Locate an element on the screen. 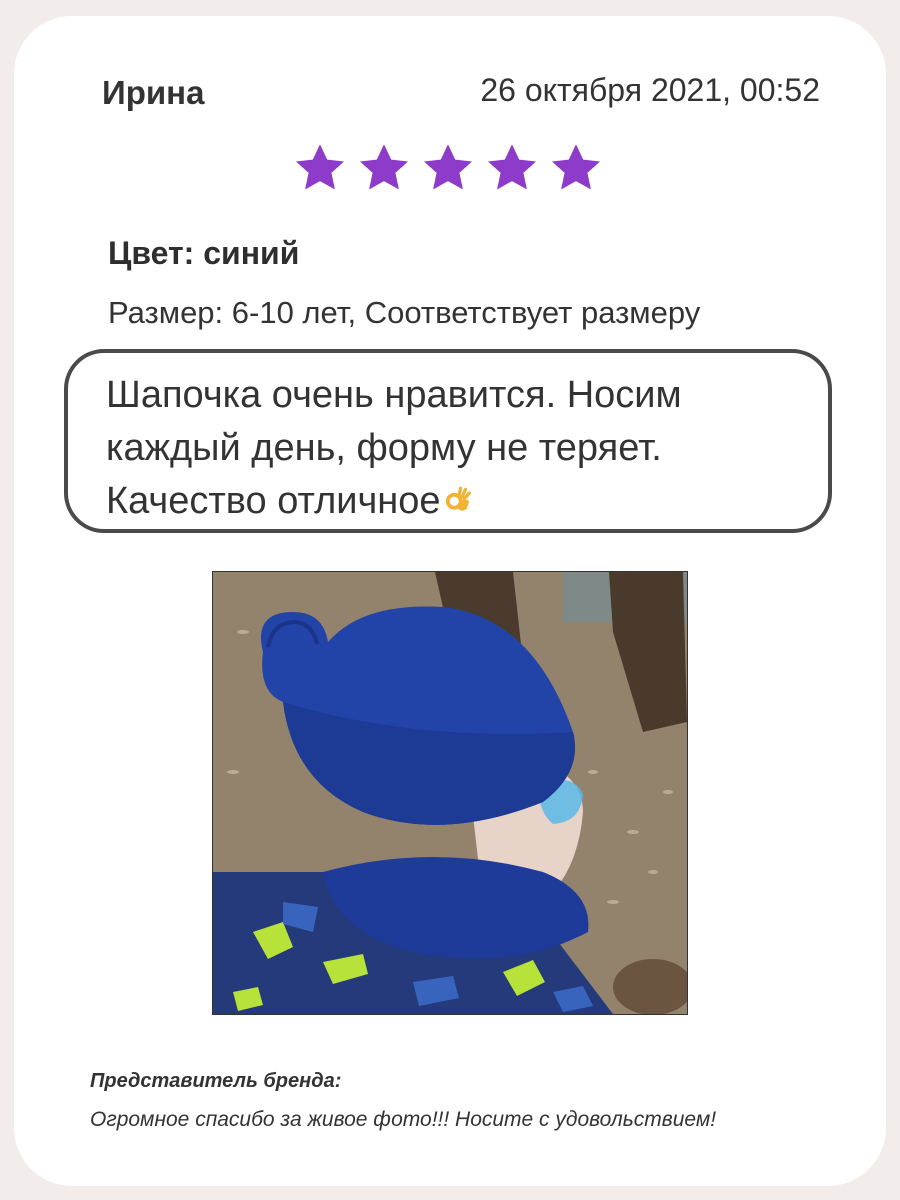 This screenshot has width=900, height=1200. review-date: 26 октября 2021, 00:52 is located at coordinates (650, 90).